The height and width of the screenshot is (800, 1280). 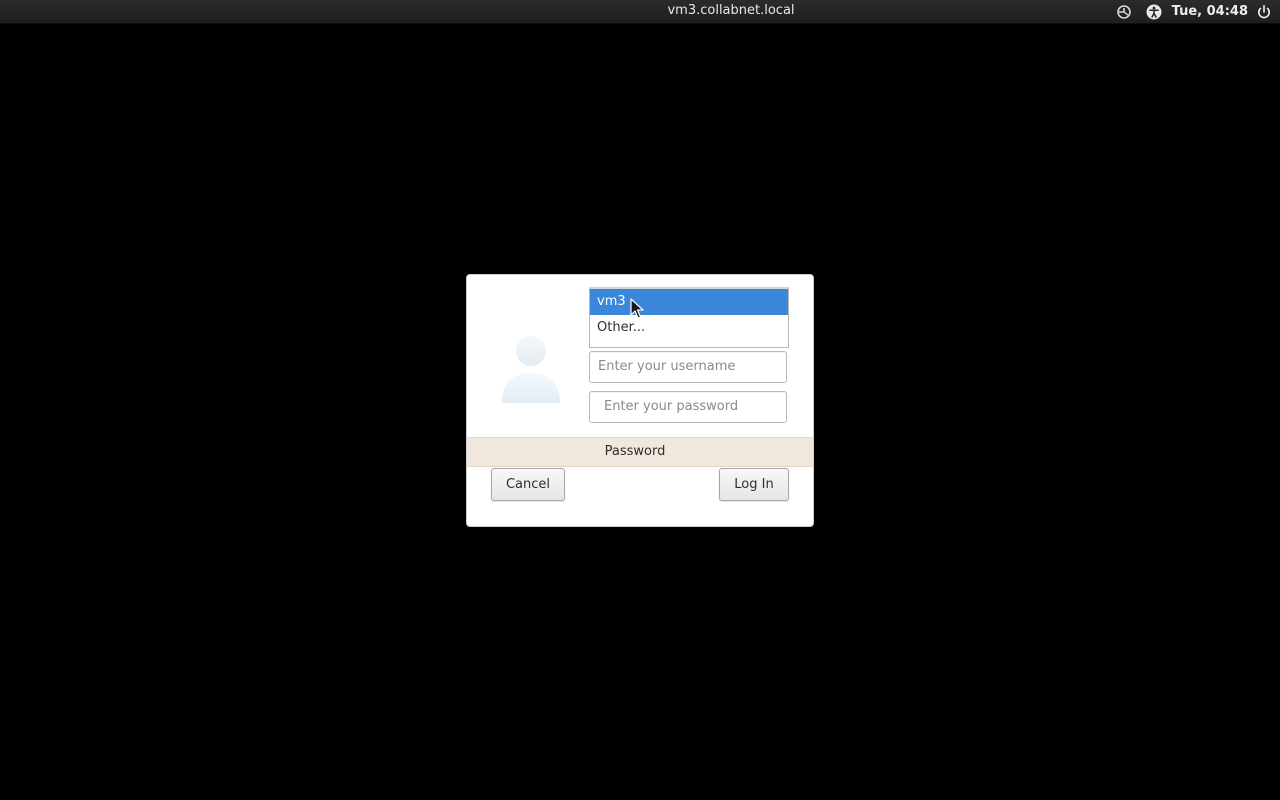 I want to click on top-panel: vm3.collabnet.local Tue, 04:48, so click(x=640, y=12).